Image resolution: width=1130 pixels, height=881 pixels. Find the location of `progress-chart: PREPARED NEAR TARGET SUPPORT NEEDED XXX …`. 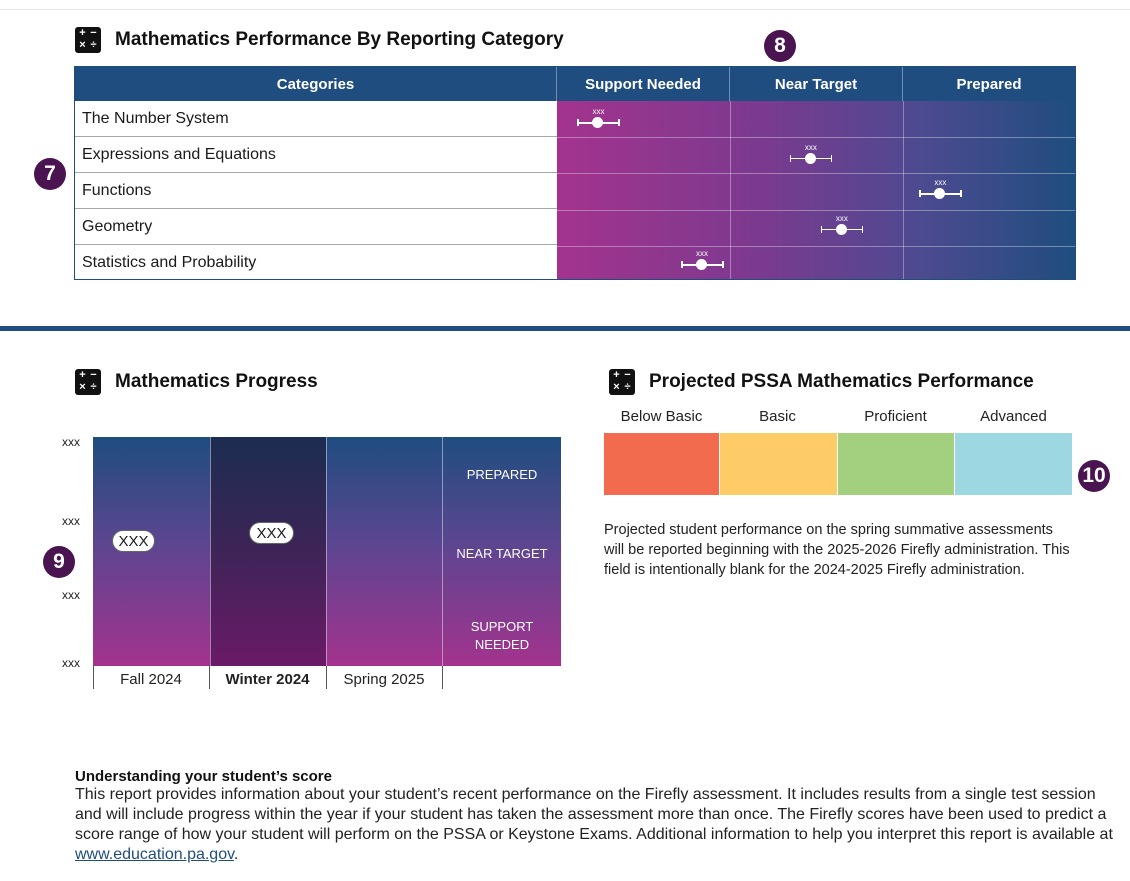

progress-chart: PREPARED NEAR TARGET SUPPORT NEEDED XXX … is located at coordinates (327, 551).